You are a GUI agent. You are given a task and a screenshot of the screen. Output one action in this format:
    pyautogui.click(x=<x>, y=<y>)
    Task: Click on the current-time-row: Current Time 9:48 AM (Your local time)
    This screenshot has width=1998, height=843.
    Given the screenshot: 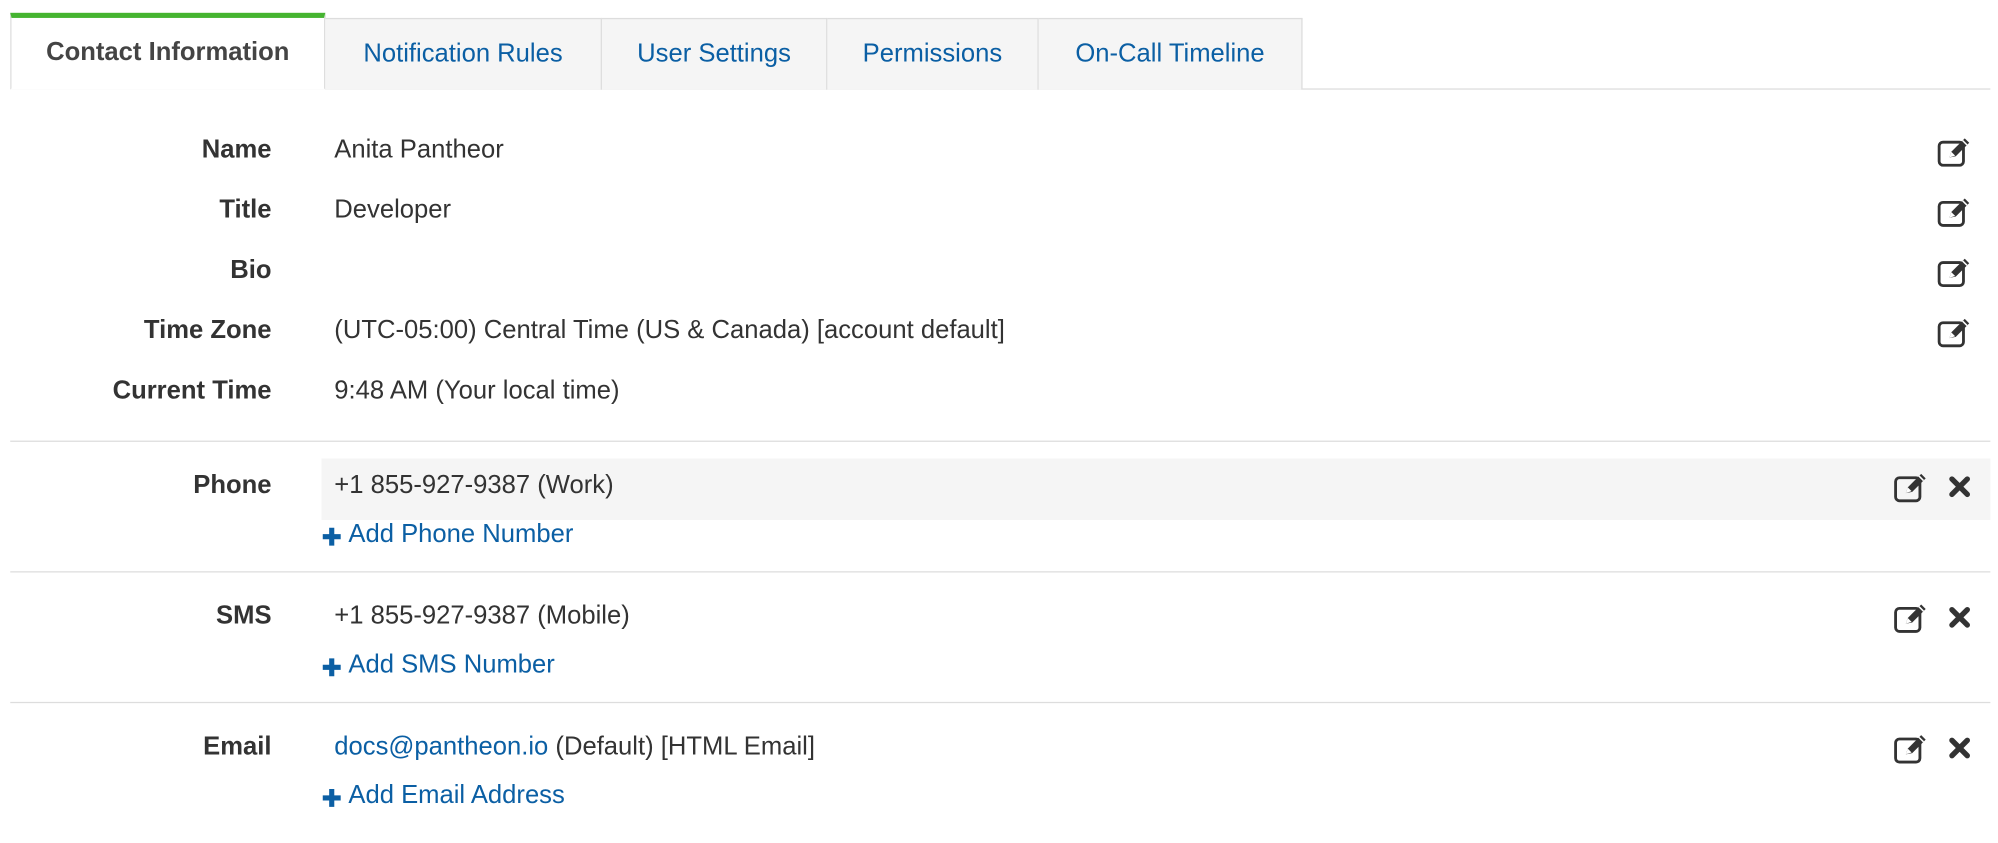 What is the action you would take?
    pyautogui.click(x=1000, y=393)
    